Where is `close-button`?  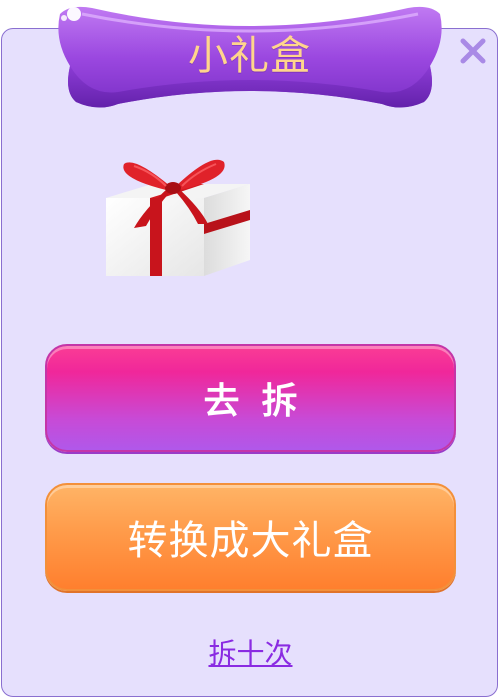
close-button is located at coordinates (473, 51).